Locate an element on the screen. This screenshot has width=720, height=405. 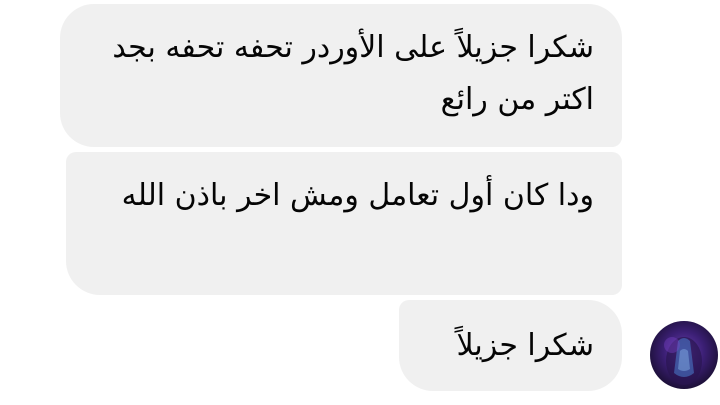
avatar is located at coordinates (684, 355).